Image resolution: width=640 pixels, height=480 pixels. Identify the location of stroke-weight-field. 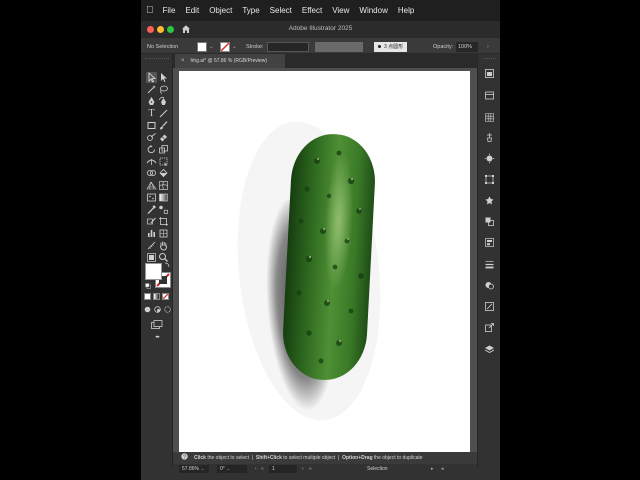
(288, 46).